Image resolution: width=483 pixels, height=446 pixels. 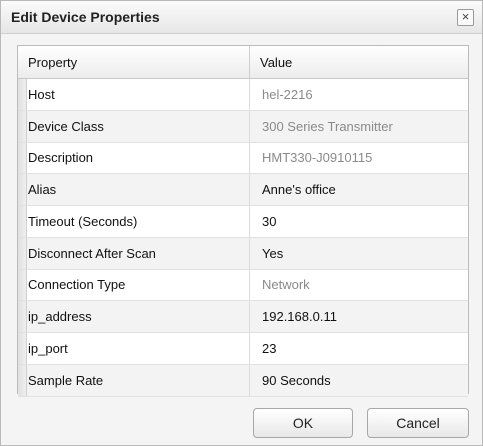 I want to click on table-row: Disconnect After Scan Yes, so click(x=243, y=253).